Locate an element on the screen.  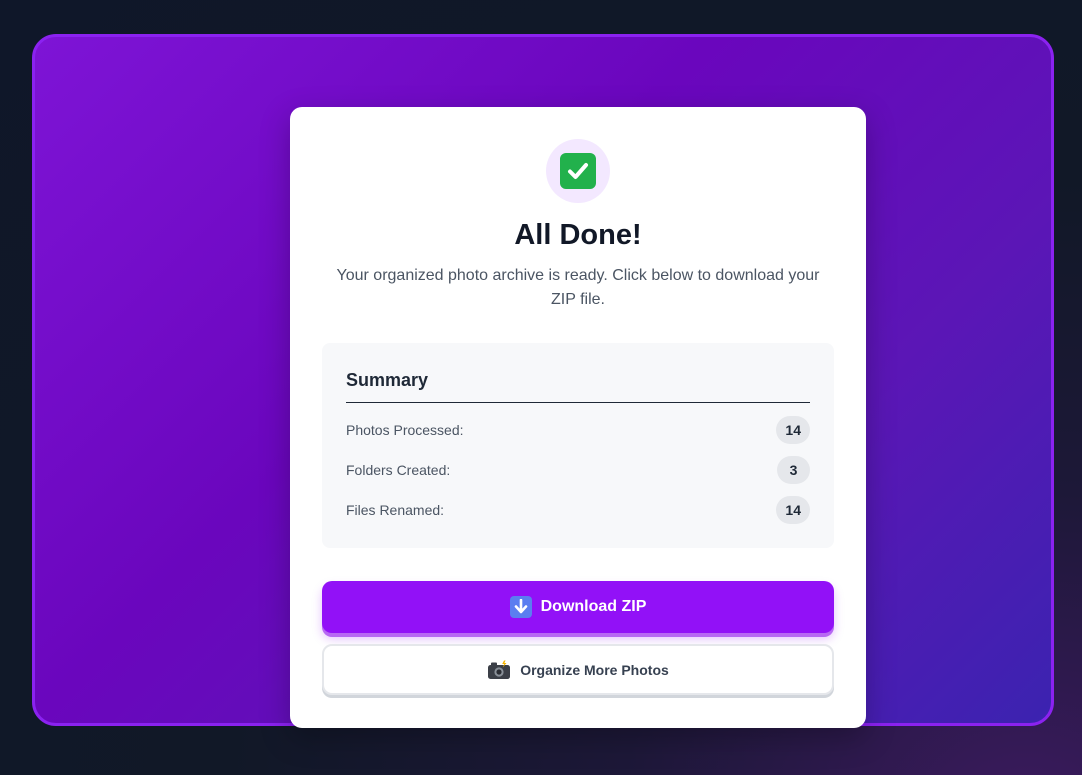
check-mark-icon is located at coordinates (578, 171).